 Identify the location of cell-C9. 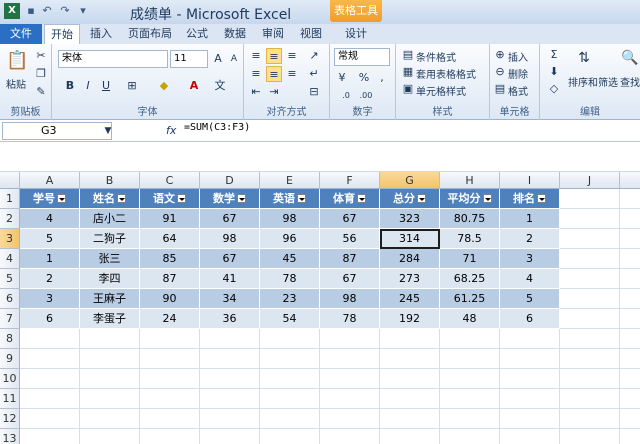
(170, 359).